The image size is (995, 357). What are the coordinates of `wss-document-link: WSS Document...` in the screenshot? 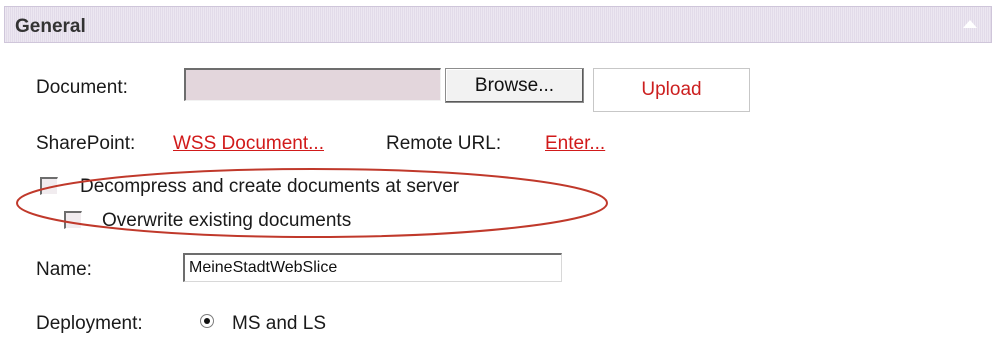 It's located at (248, 144).